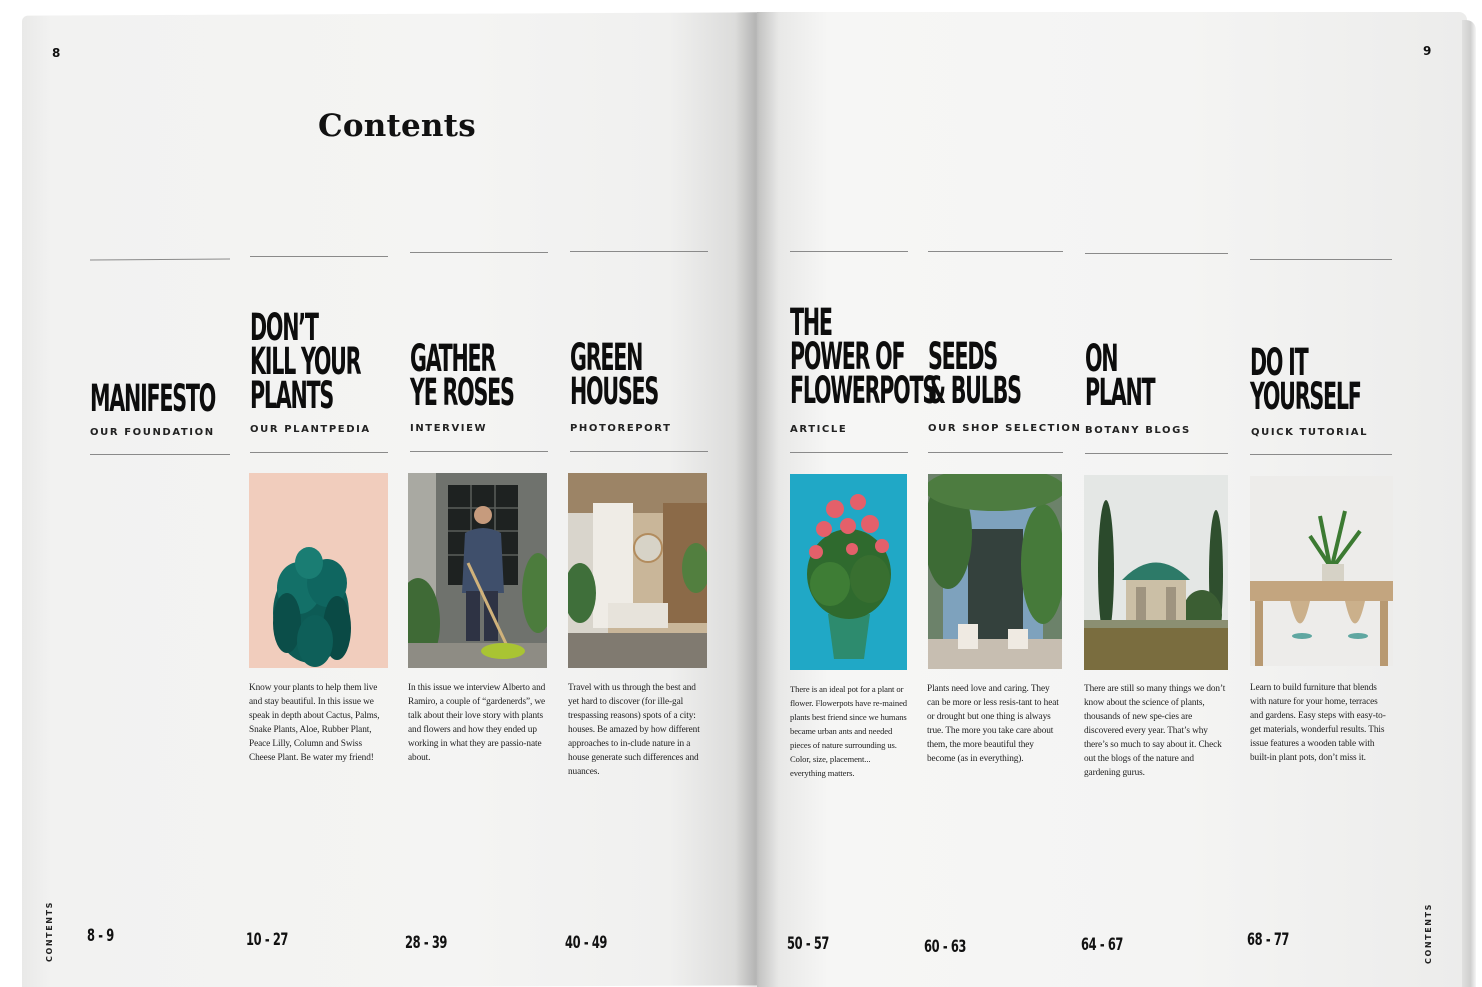 The width and height of the screenshot is (1482, 987). I want to click on toc-entry-title: MANIFESTO, so click(153, 398).